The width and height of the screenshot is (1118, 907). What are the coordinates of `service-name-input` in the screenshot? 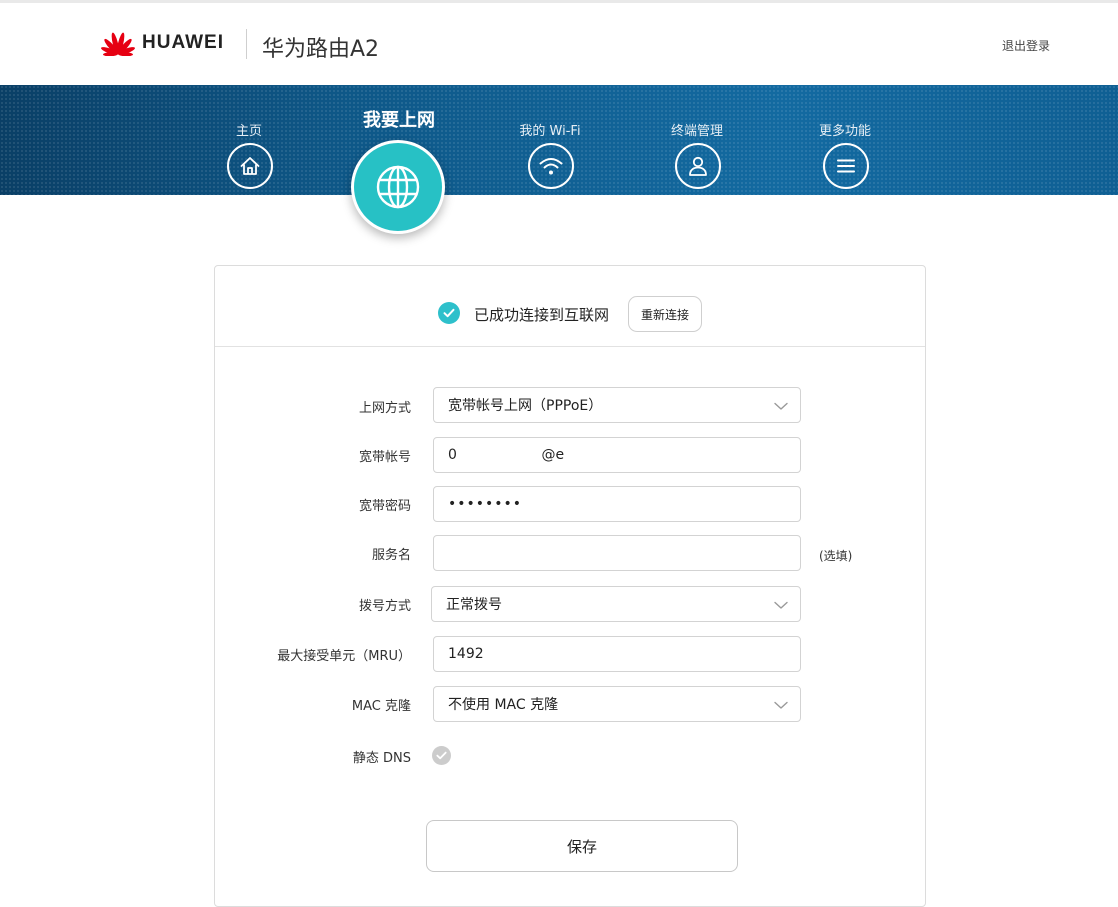 It's located at (617, 553).